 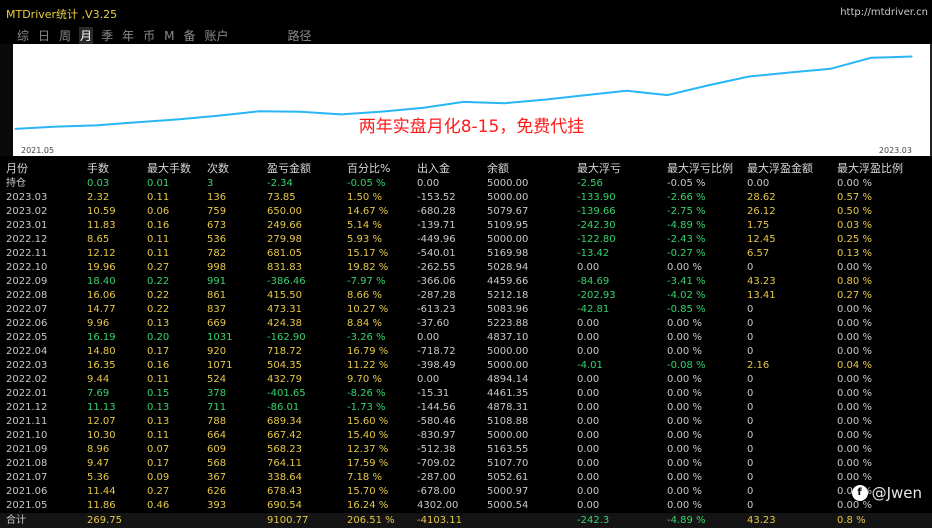 What do you see at coordinates (508, 267) in the screenshot?
I see `cell-balance: 5028.94` at bounding box center [508, 267].